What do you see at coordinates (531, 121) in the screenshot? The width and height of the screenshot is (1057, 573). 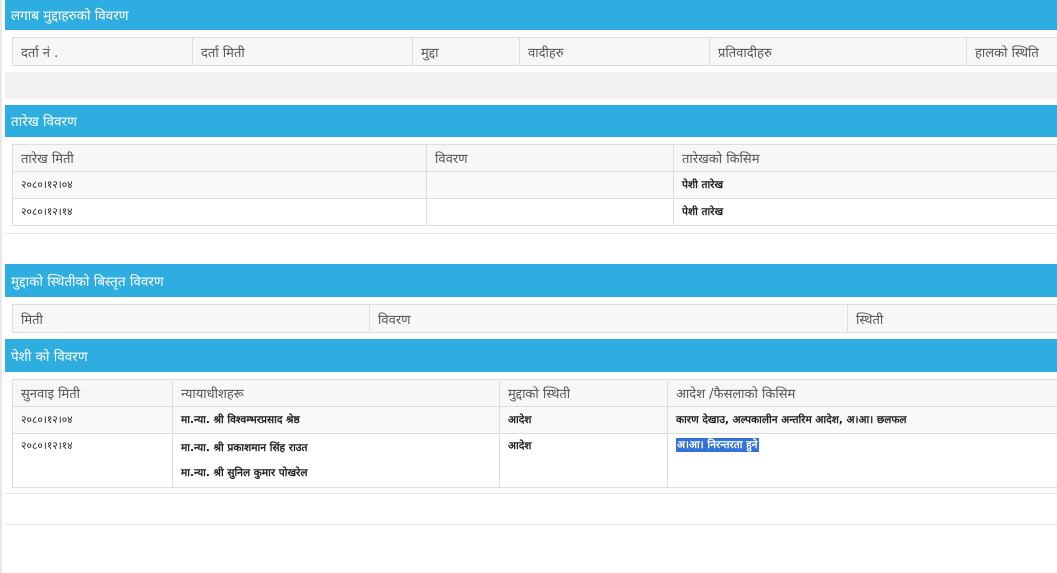 I see `hearing-dates-heading: तारेख विवरण` at bounding box center [531, 121].